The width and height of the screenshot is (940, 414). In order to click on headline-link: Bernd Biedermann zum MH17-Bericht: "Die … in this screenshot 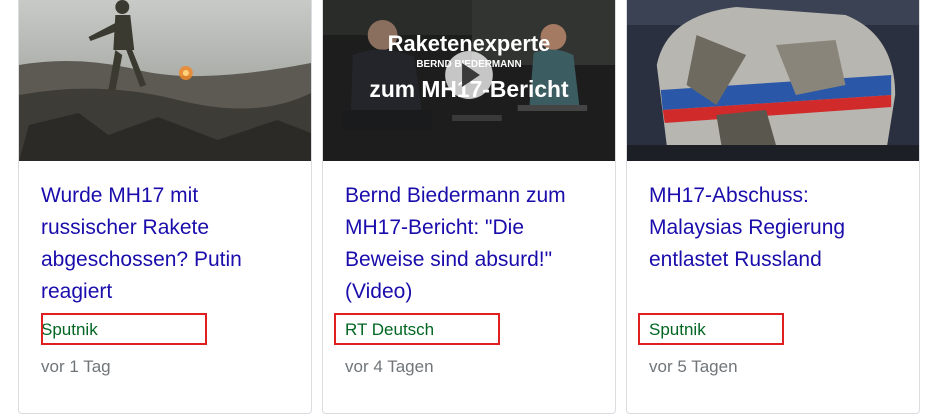, I will do `click(473, 244)`.